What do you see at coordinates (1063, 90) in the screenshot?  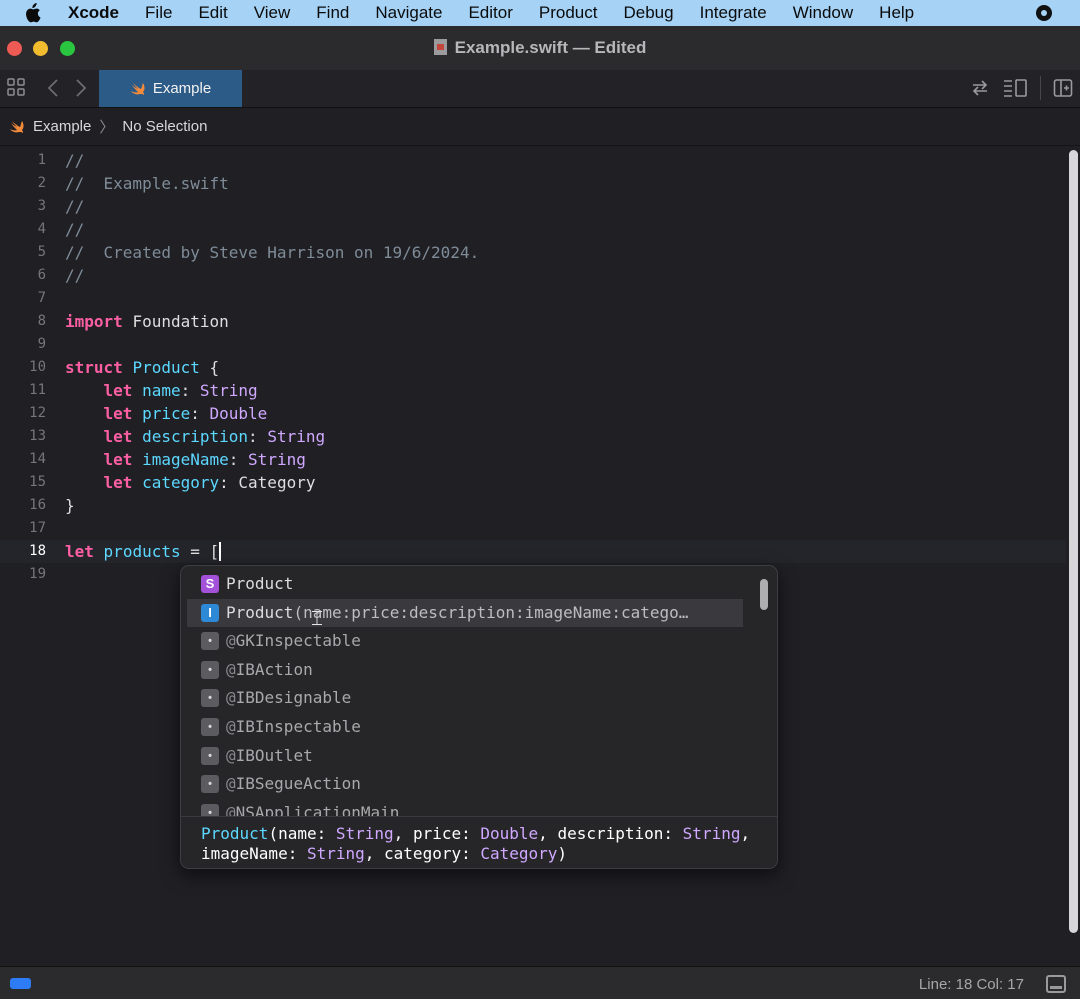 I see `add-editor-icon` at bounding box center [1063, 90].